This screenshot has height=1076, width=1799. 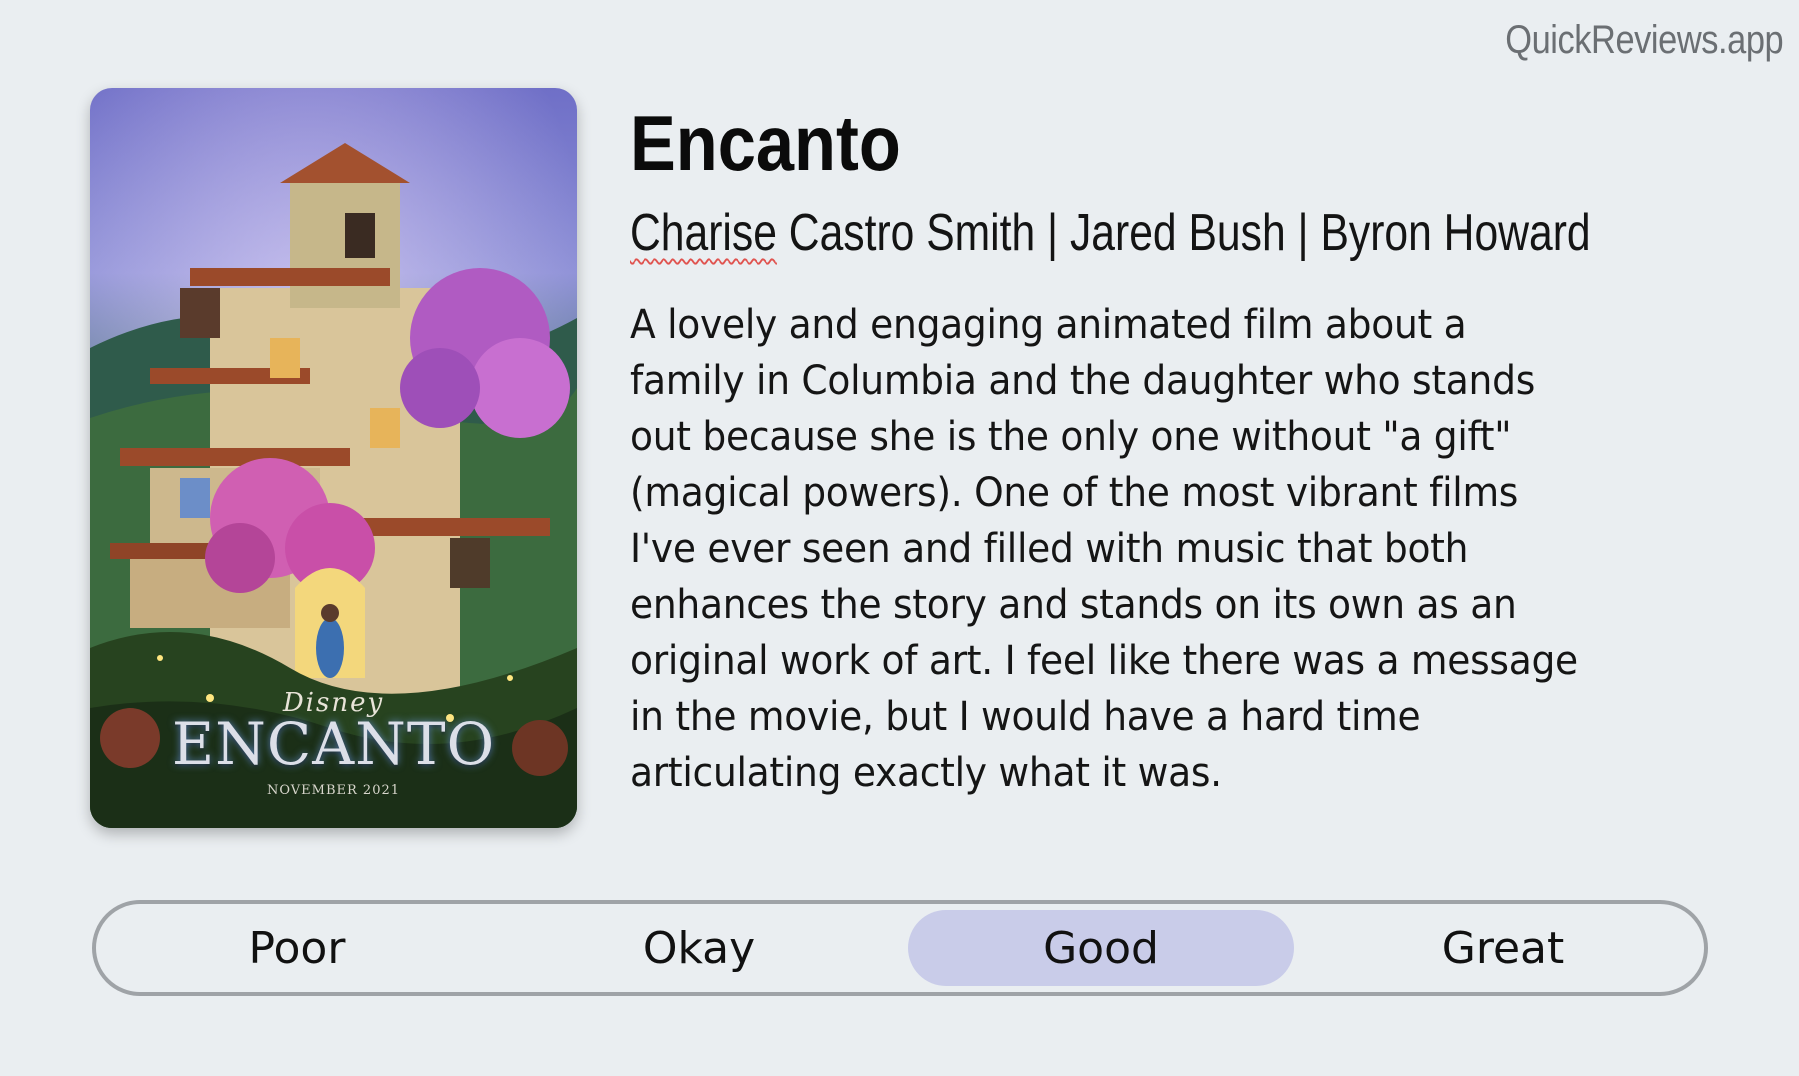 I want to click on rating-selector: Poor Okay Good Great, so click(x=900, y=948).